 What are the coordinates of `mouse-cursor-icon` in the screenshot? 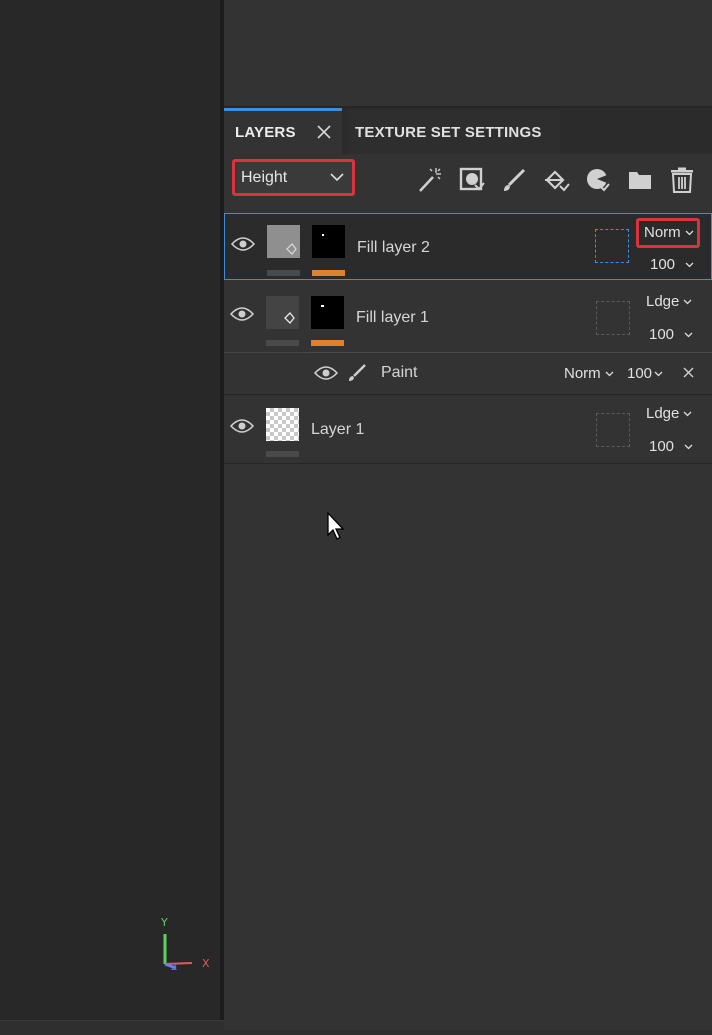 It's located at (336, 526).